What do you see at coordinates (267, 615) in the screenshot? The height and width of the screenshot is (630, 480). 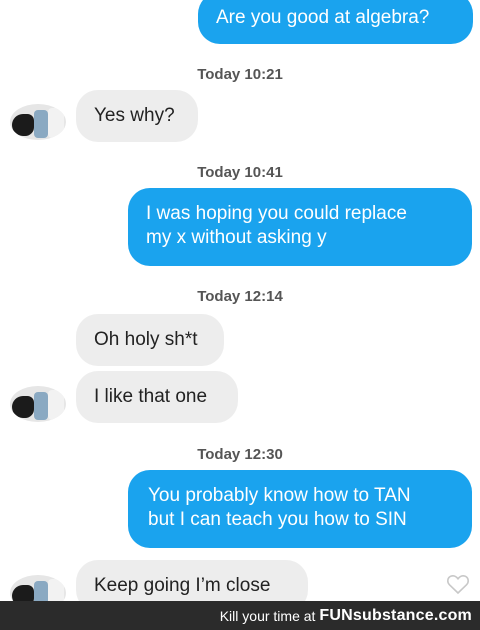 I see `footer-text: Kill your time at` at bounding box center [267, 615].